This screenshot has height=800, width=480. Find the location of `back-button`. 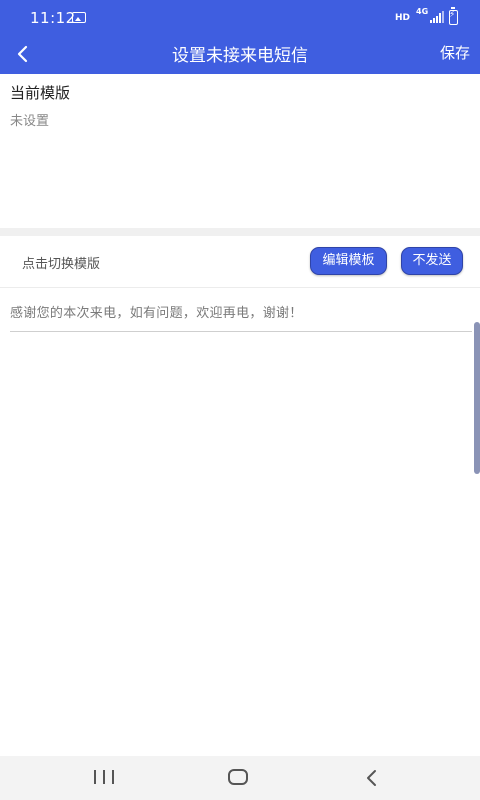

back-button is located at coordinates (22, 54).